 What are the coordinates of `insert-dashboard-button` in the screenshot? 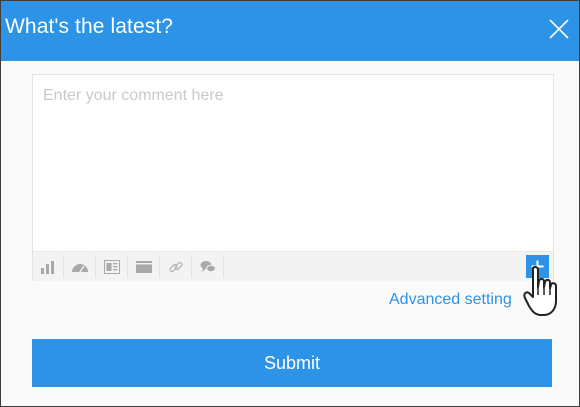 It's located at (80, 266).